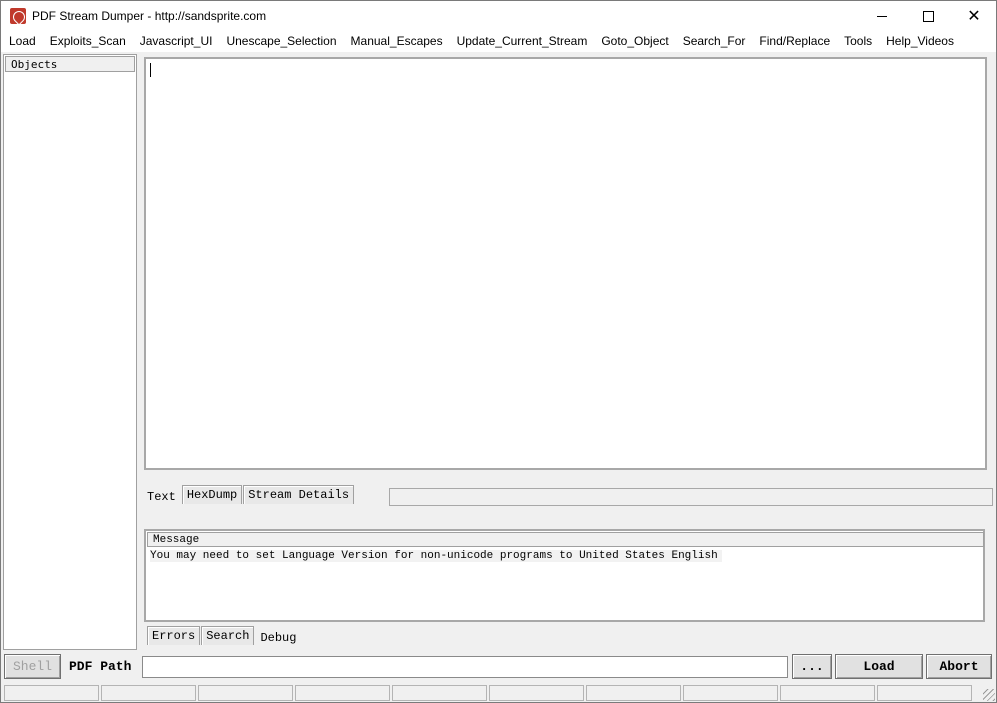 The height and width of the screenshot is (703, 997). I want to click on menu-find-replace: Find/Replace, so click(794, 41).